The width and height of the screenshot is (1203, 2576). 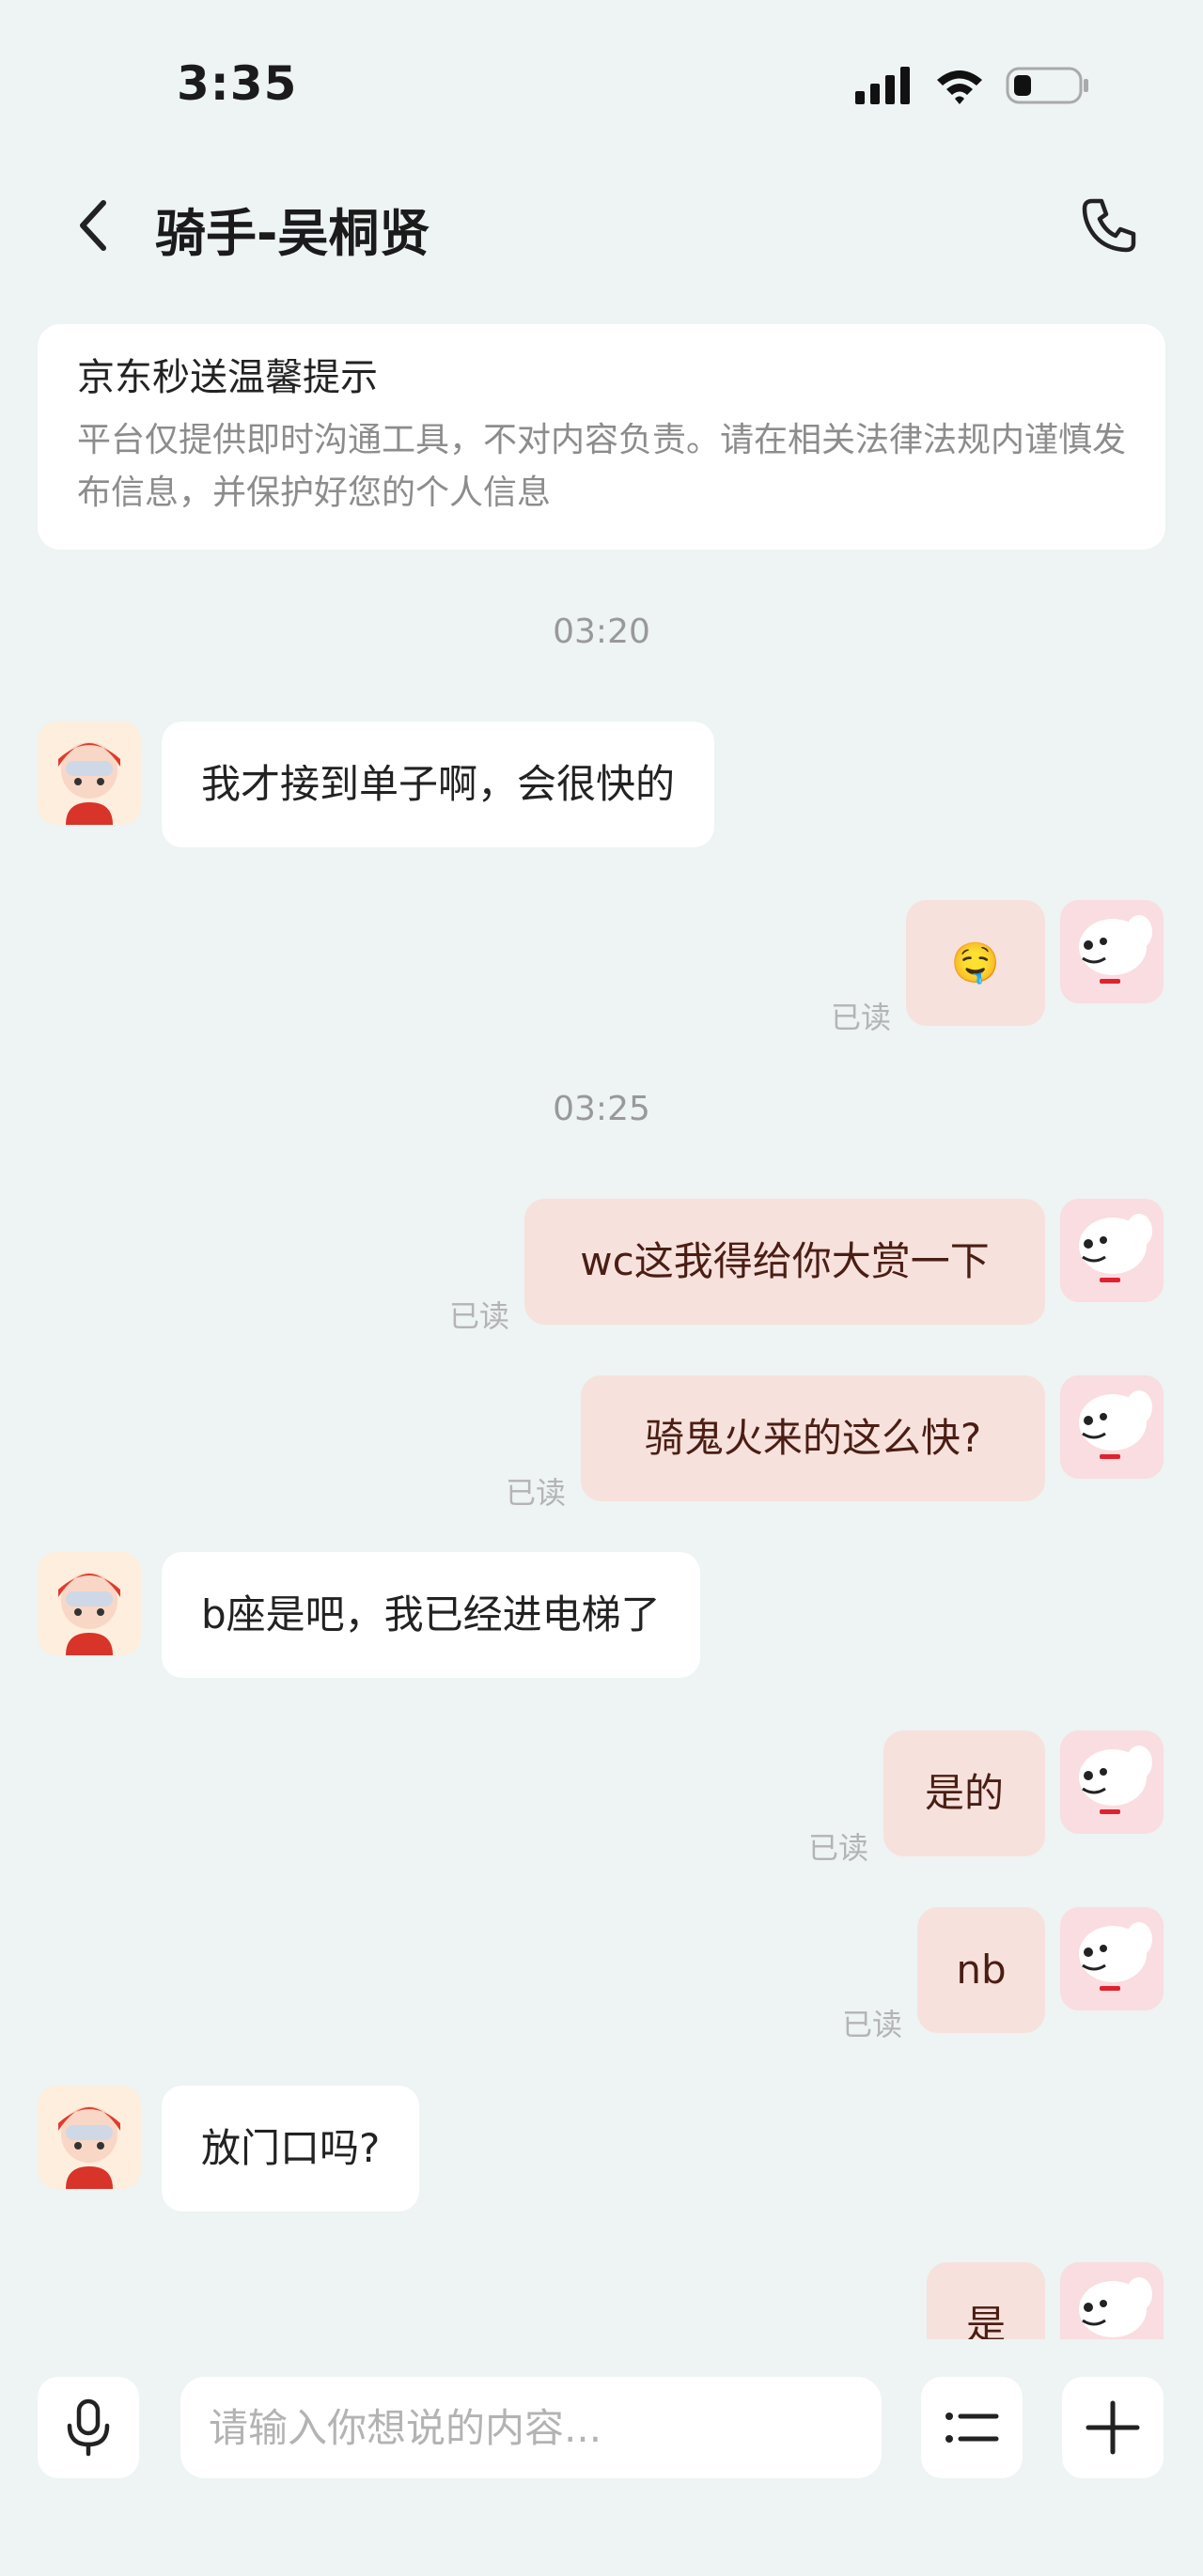 I want to click on message-bubble-sent: nb, so click(x=981, y=1970).